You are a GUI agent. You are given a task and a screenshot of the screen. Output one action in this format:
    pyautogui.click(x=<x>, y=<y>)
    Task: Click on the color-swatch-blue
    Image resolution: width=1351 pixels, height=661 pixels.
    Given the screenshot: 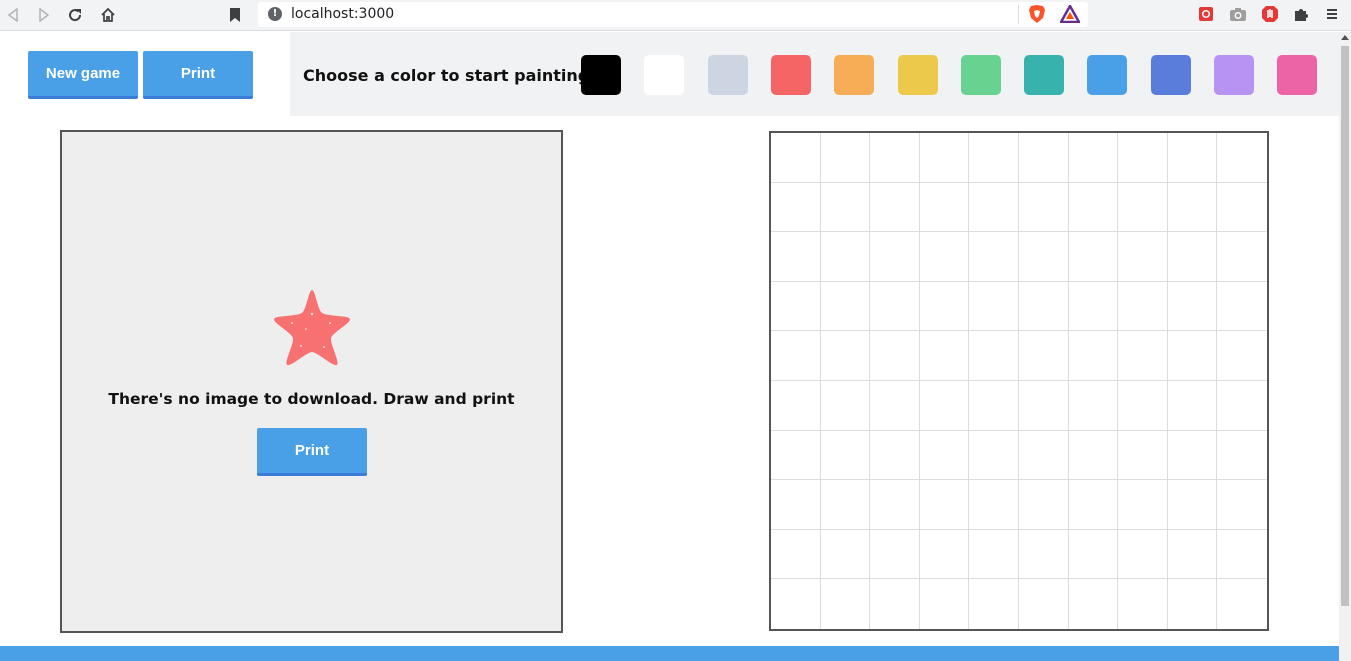 What is the action you would take?
    pyautogui.click(x=1107, y=75)
    